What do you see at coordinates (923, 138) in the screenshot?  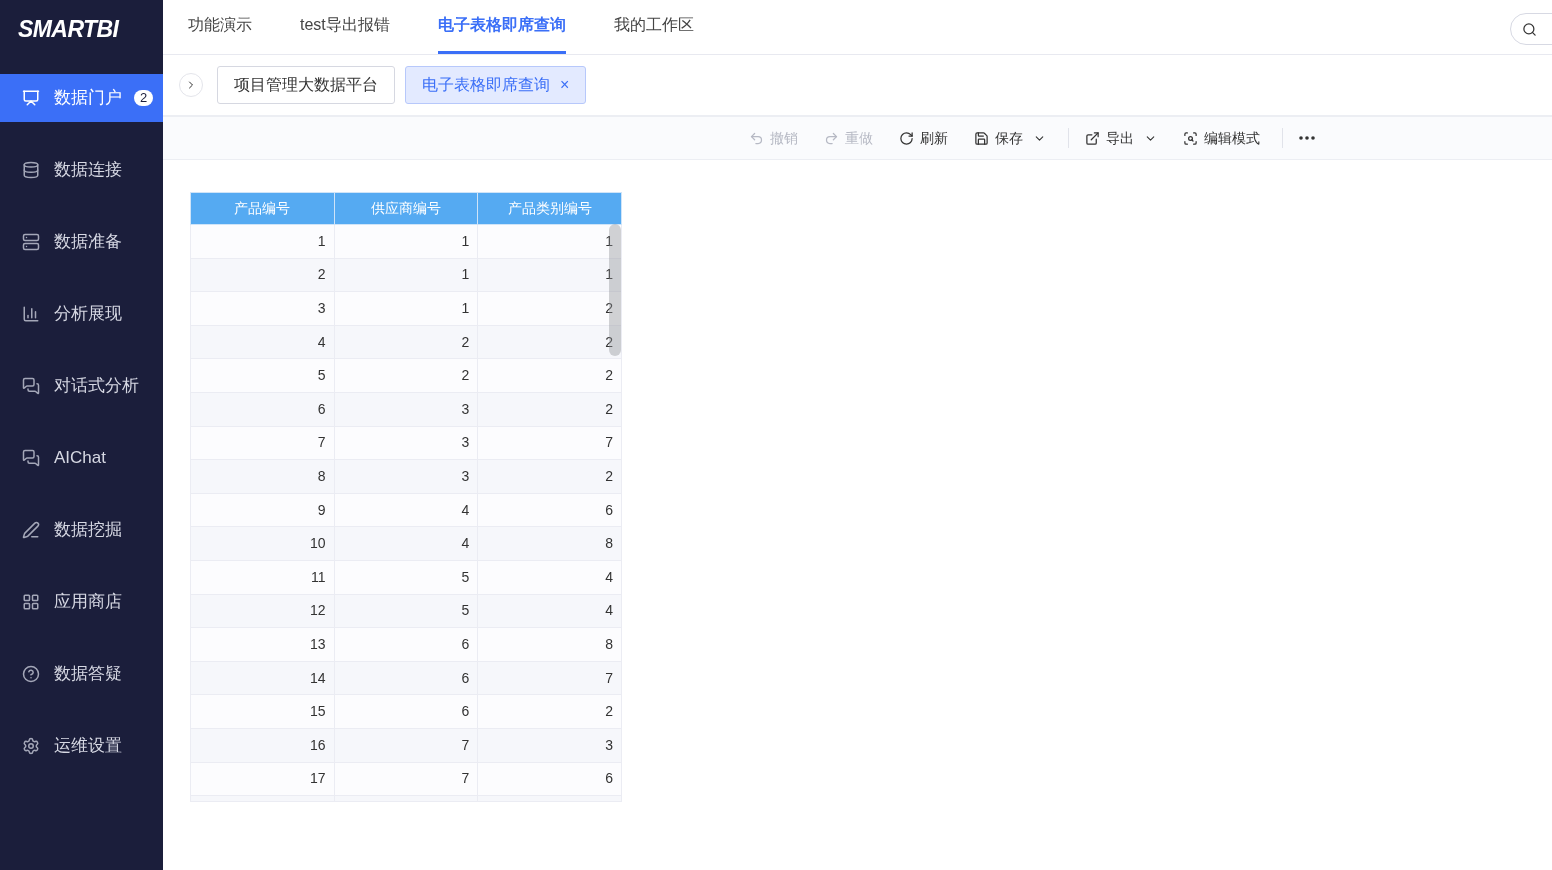 I see `toolbar-button: 刷新` at bounding box center [923, 138].